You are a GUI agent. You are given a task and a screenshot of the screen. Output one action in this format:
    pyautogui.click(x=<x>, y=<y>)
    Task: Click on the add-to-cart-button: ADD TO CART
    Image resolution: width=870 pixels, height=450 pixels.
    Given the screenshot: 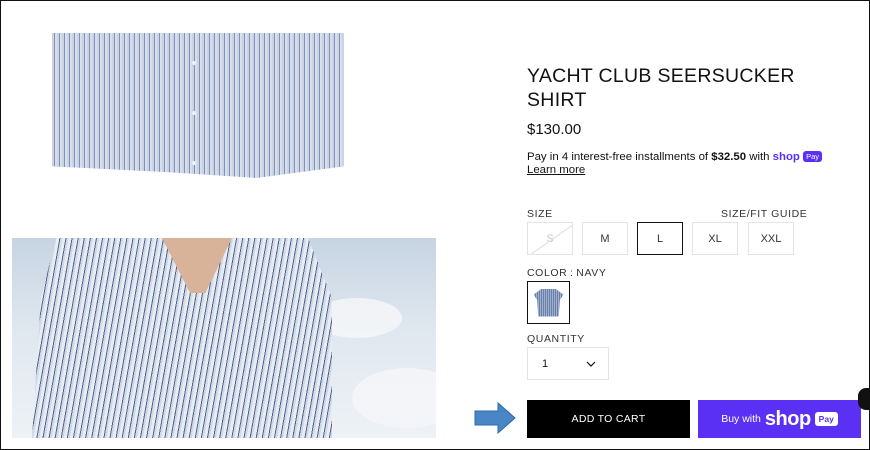 What is the action you would take?
    pyautogui.click(x=608, y=419)
    